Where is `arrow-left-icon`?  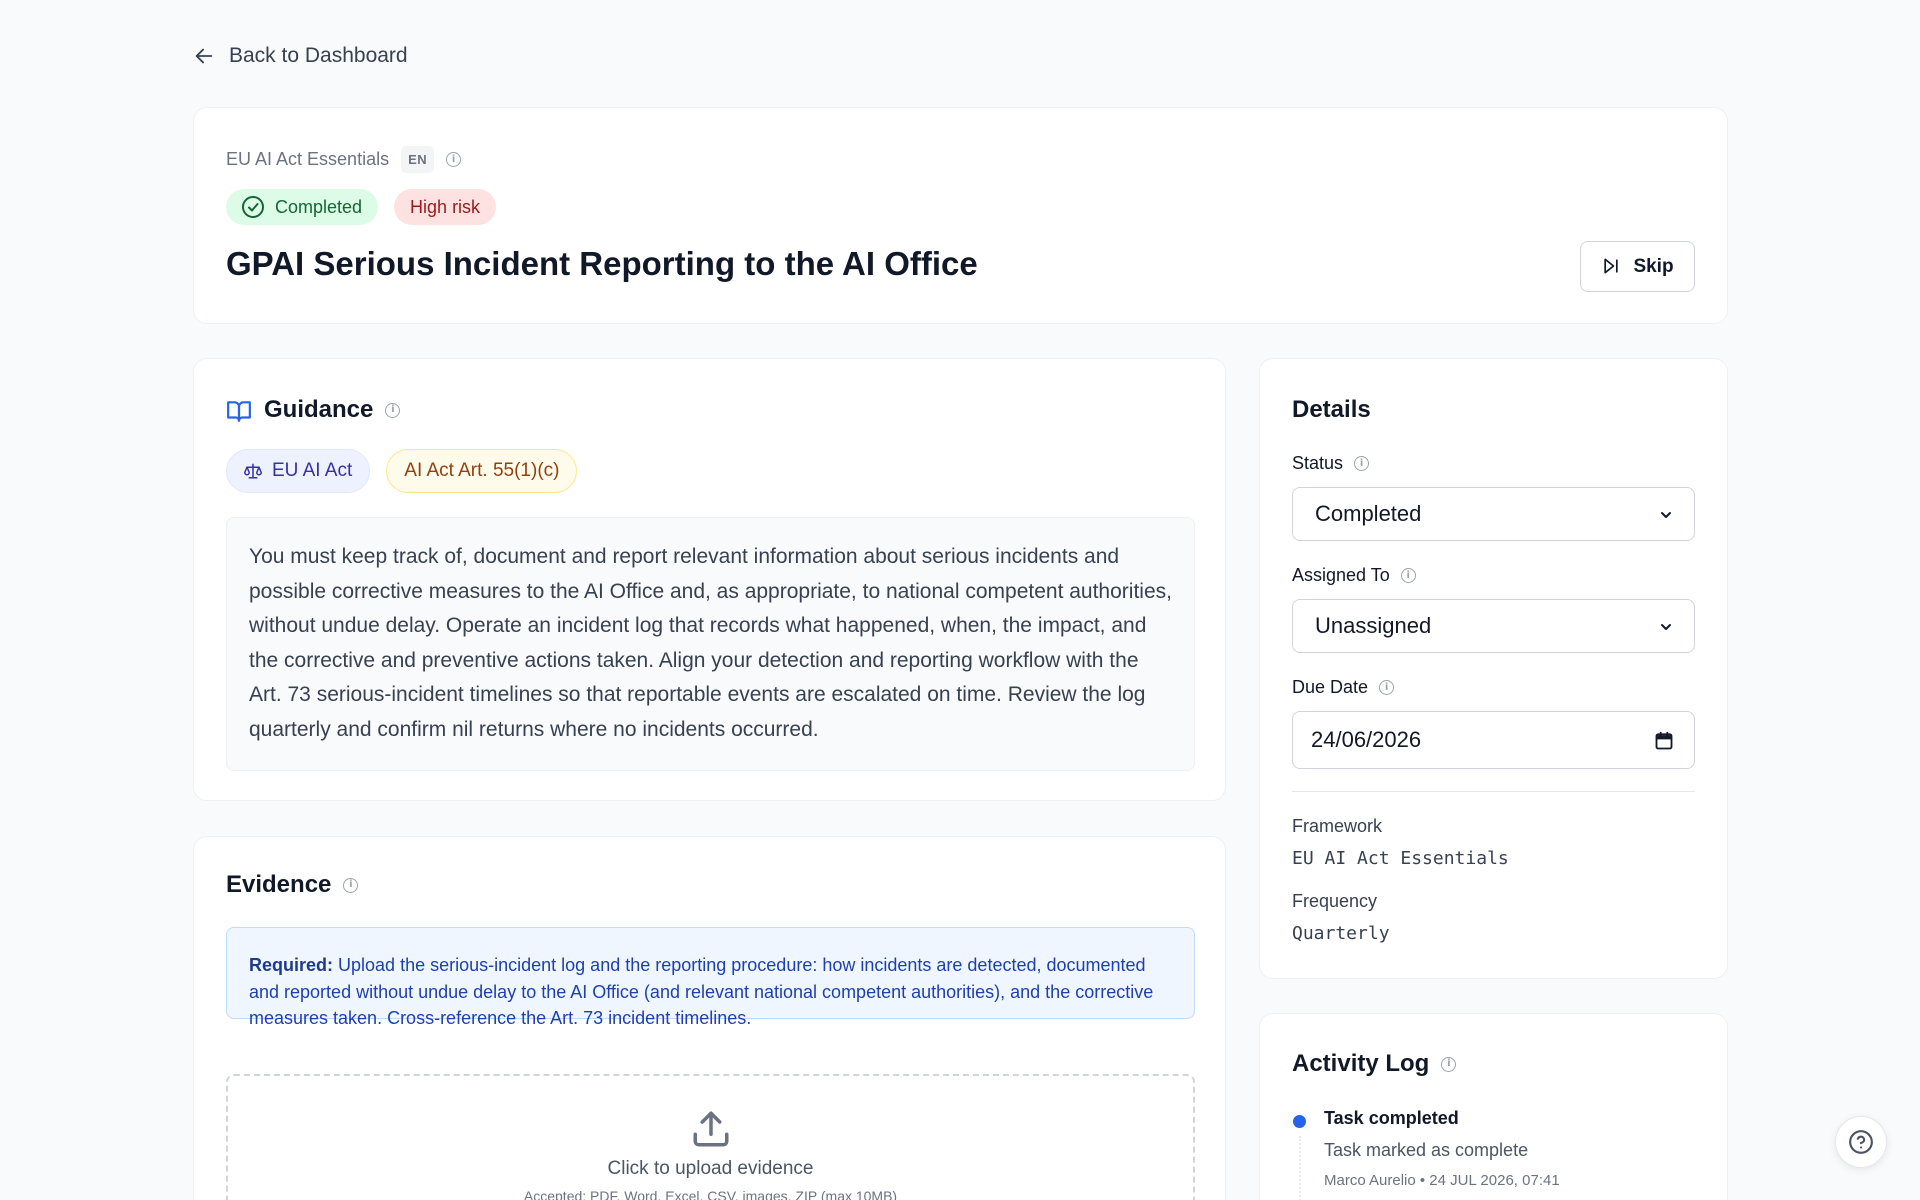
arrow-left-icon is located at coordinates (204, 56).